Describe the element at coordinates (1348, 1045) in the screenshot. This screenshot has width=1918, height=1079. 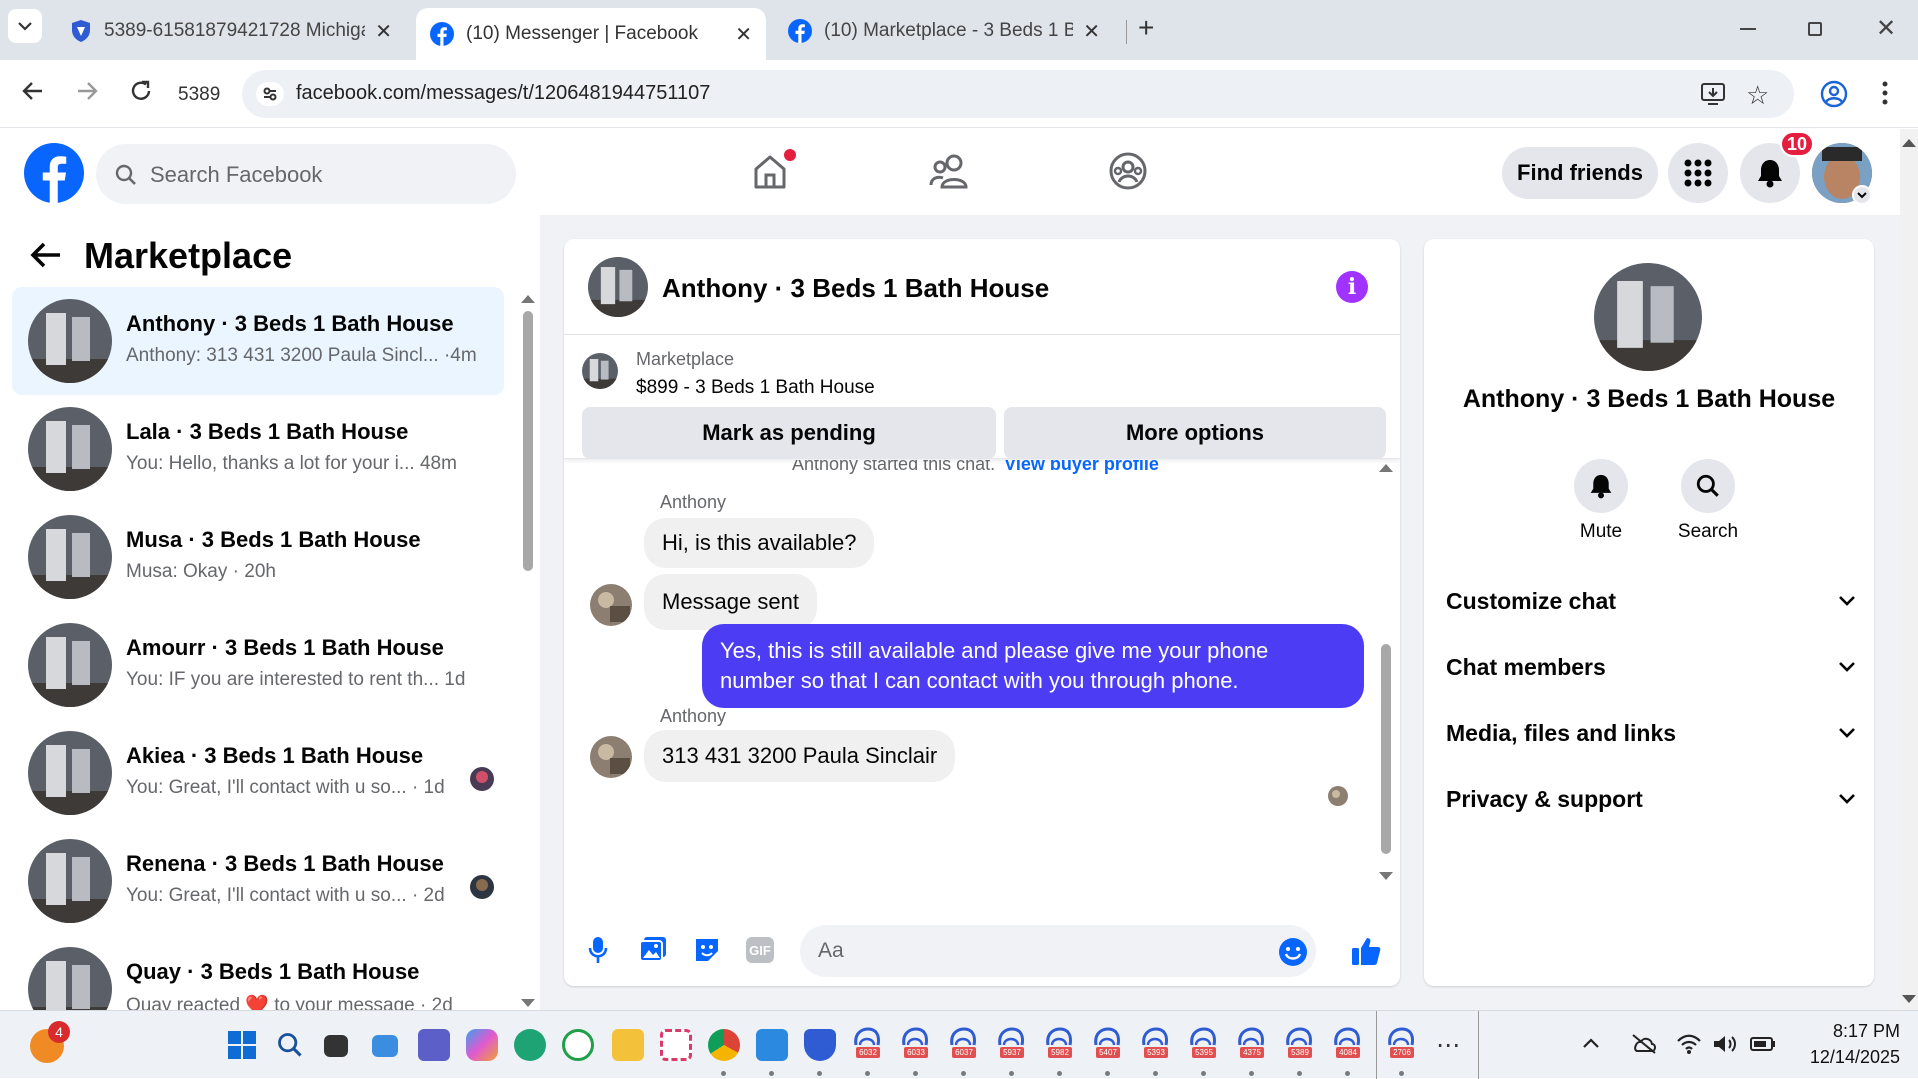
I see `profile-app-icon: 4084` at that location.